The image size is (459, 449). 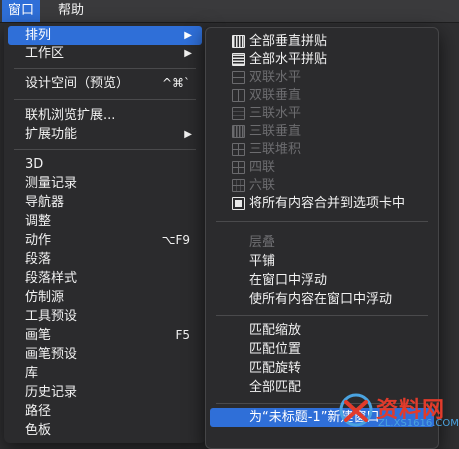 I want to click on menu-item-shortcut: ^⌘`, so click(x=175, y=83).